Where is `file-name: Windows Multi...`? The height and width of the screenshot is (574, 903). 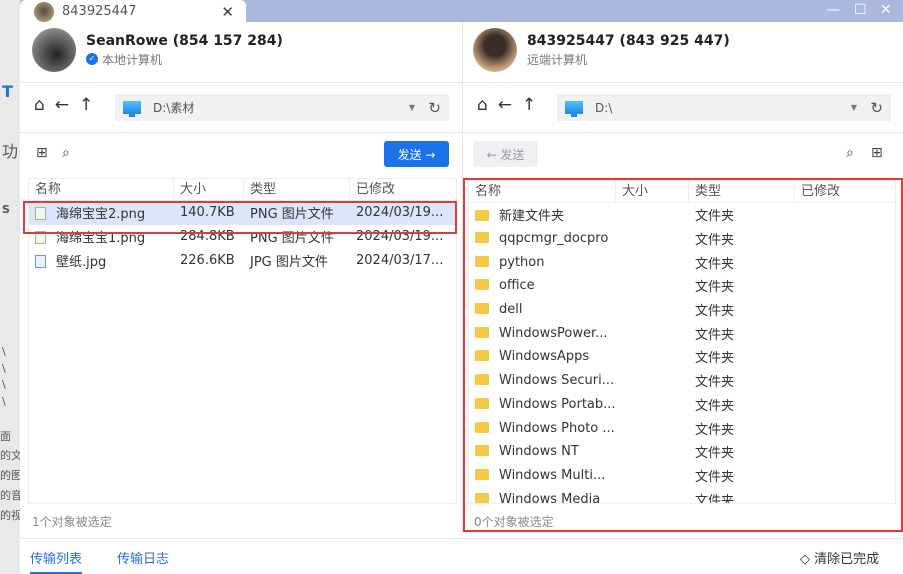 file-name: Windows Multi... is located at coordinates (552, 475).